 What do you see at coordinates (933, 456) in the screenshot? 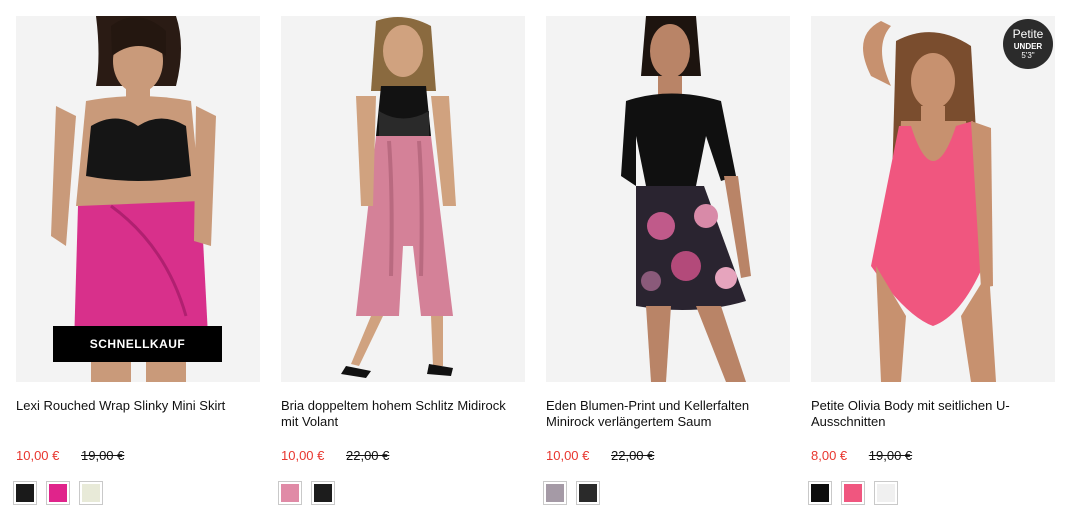
I see `price-row: 8,00 € 19,00 €` at bounding box center [933, 456].